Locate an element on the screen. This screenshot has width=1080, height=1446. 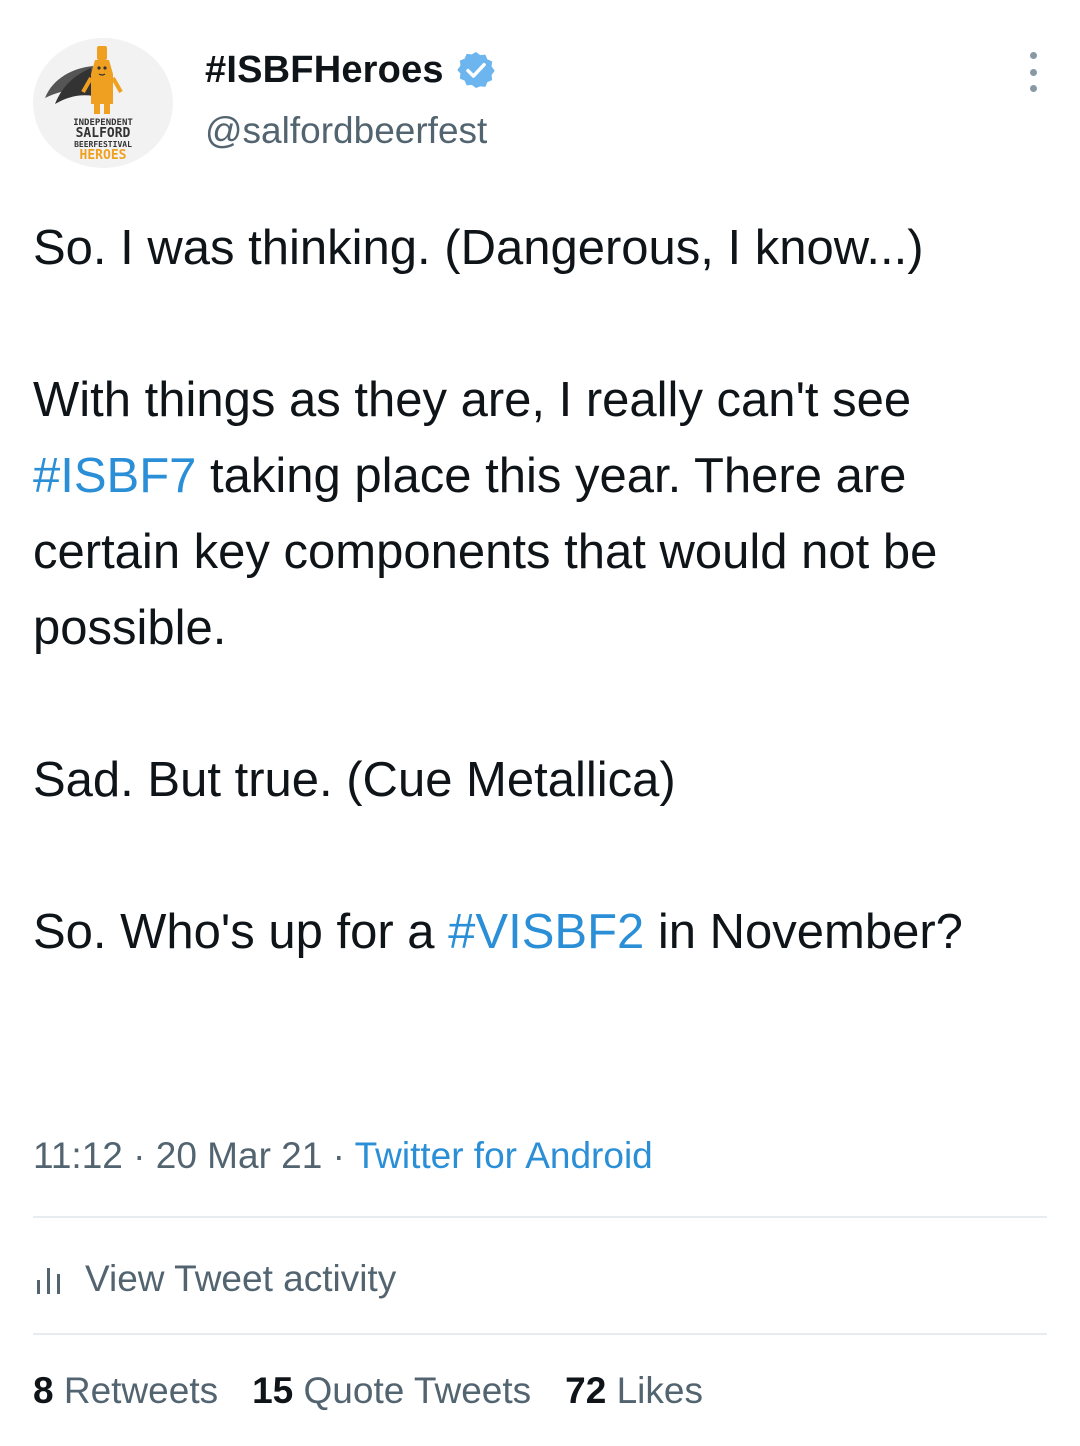
svg-text: HEROES is located at coordinates (103, 155).